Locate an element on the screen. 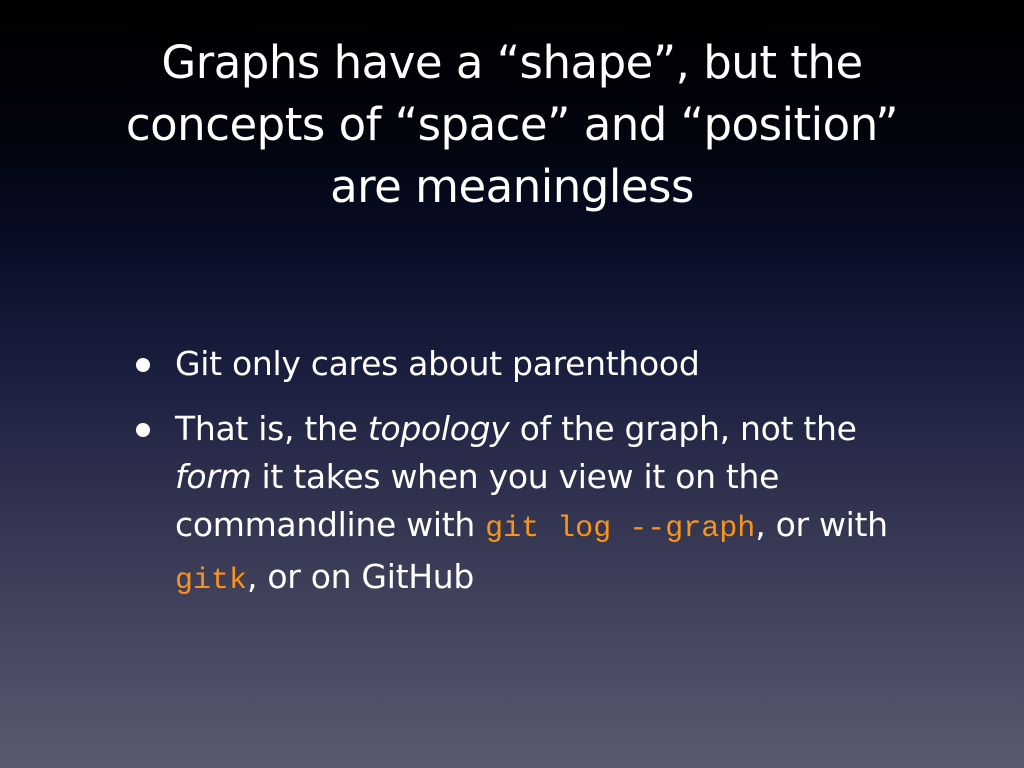  bullet-item: Git only cares about parenthood is located at coordinates (514, 364).